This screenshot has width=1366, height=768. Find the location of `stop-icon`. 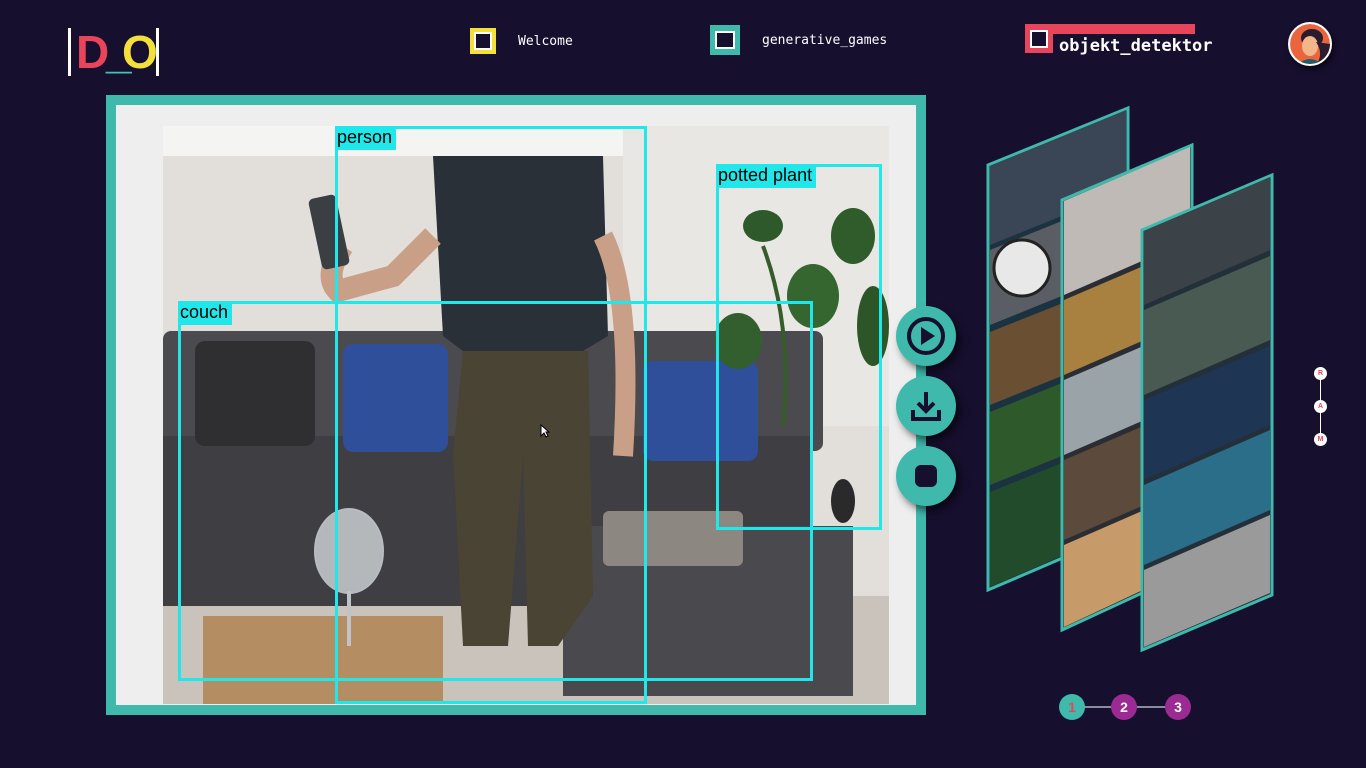

stop-icon is located at coordinates (926, 476).